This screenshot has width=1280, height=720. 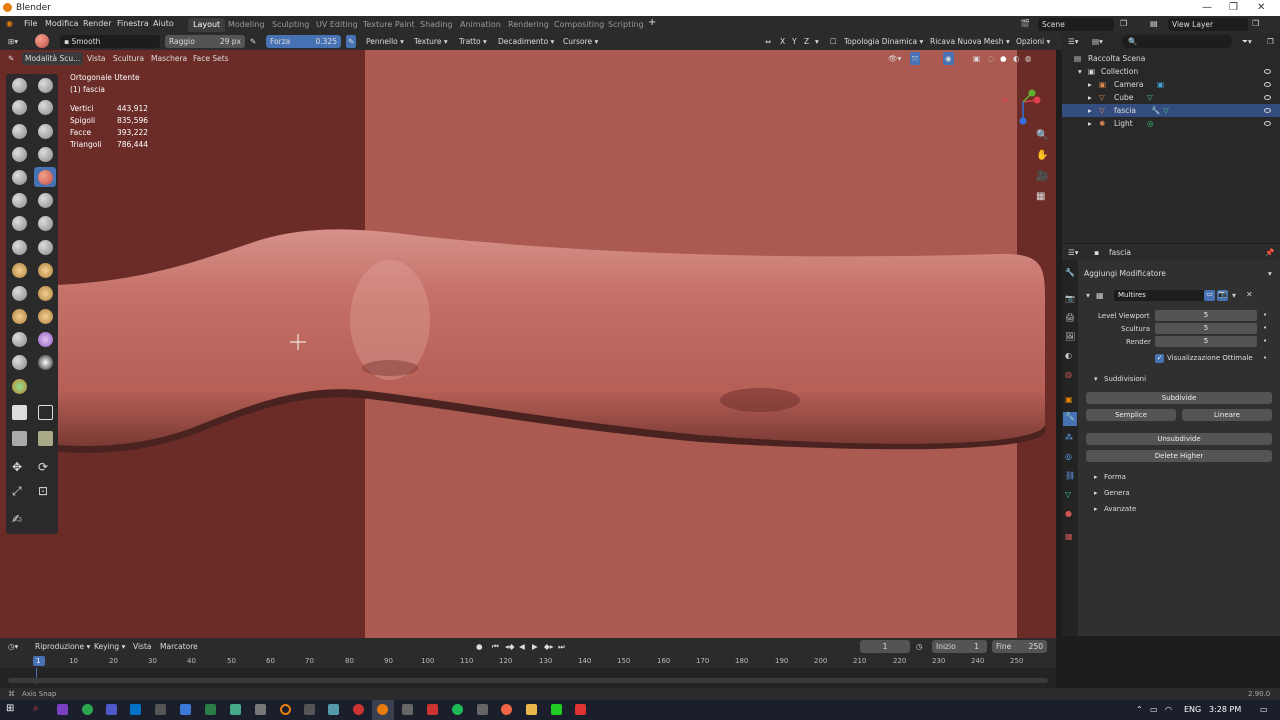 What do you see at coordinates (579, 25) in the screenshot?
I see `tab-compositing: Compositing` at bounding box center [579, 25].